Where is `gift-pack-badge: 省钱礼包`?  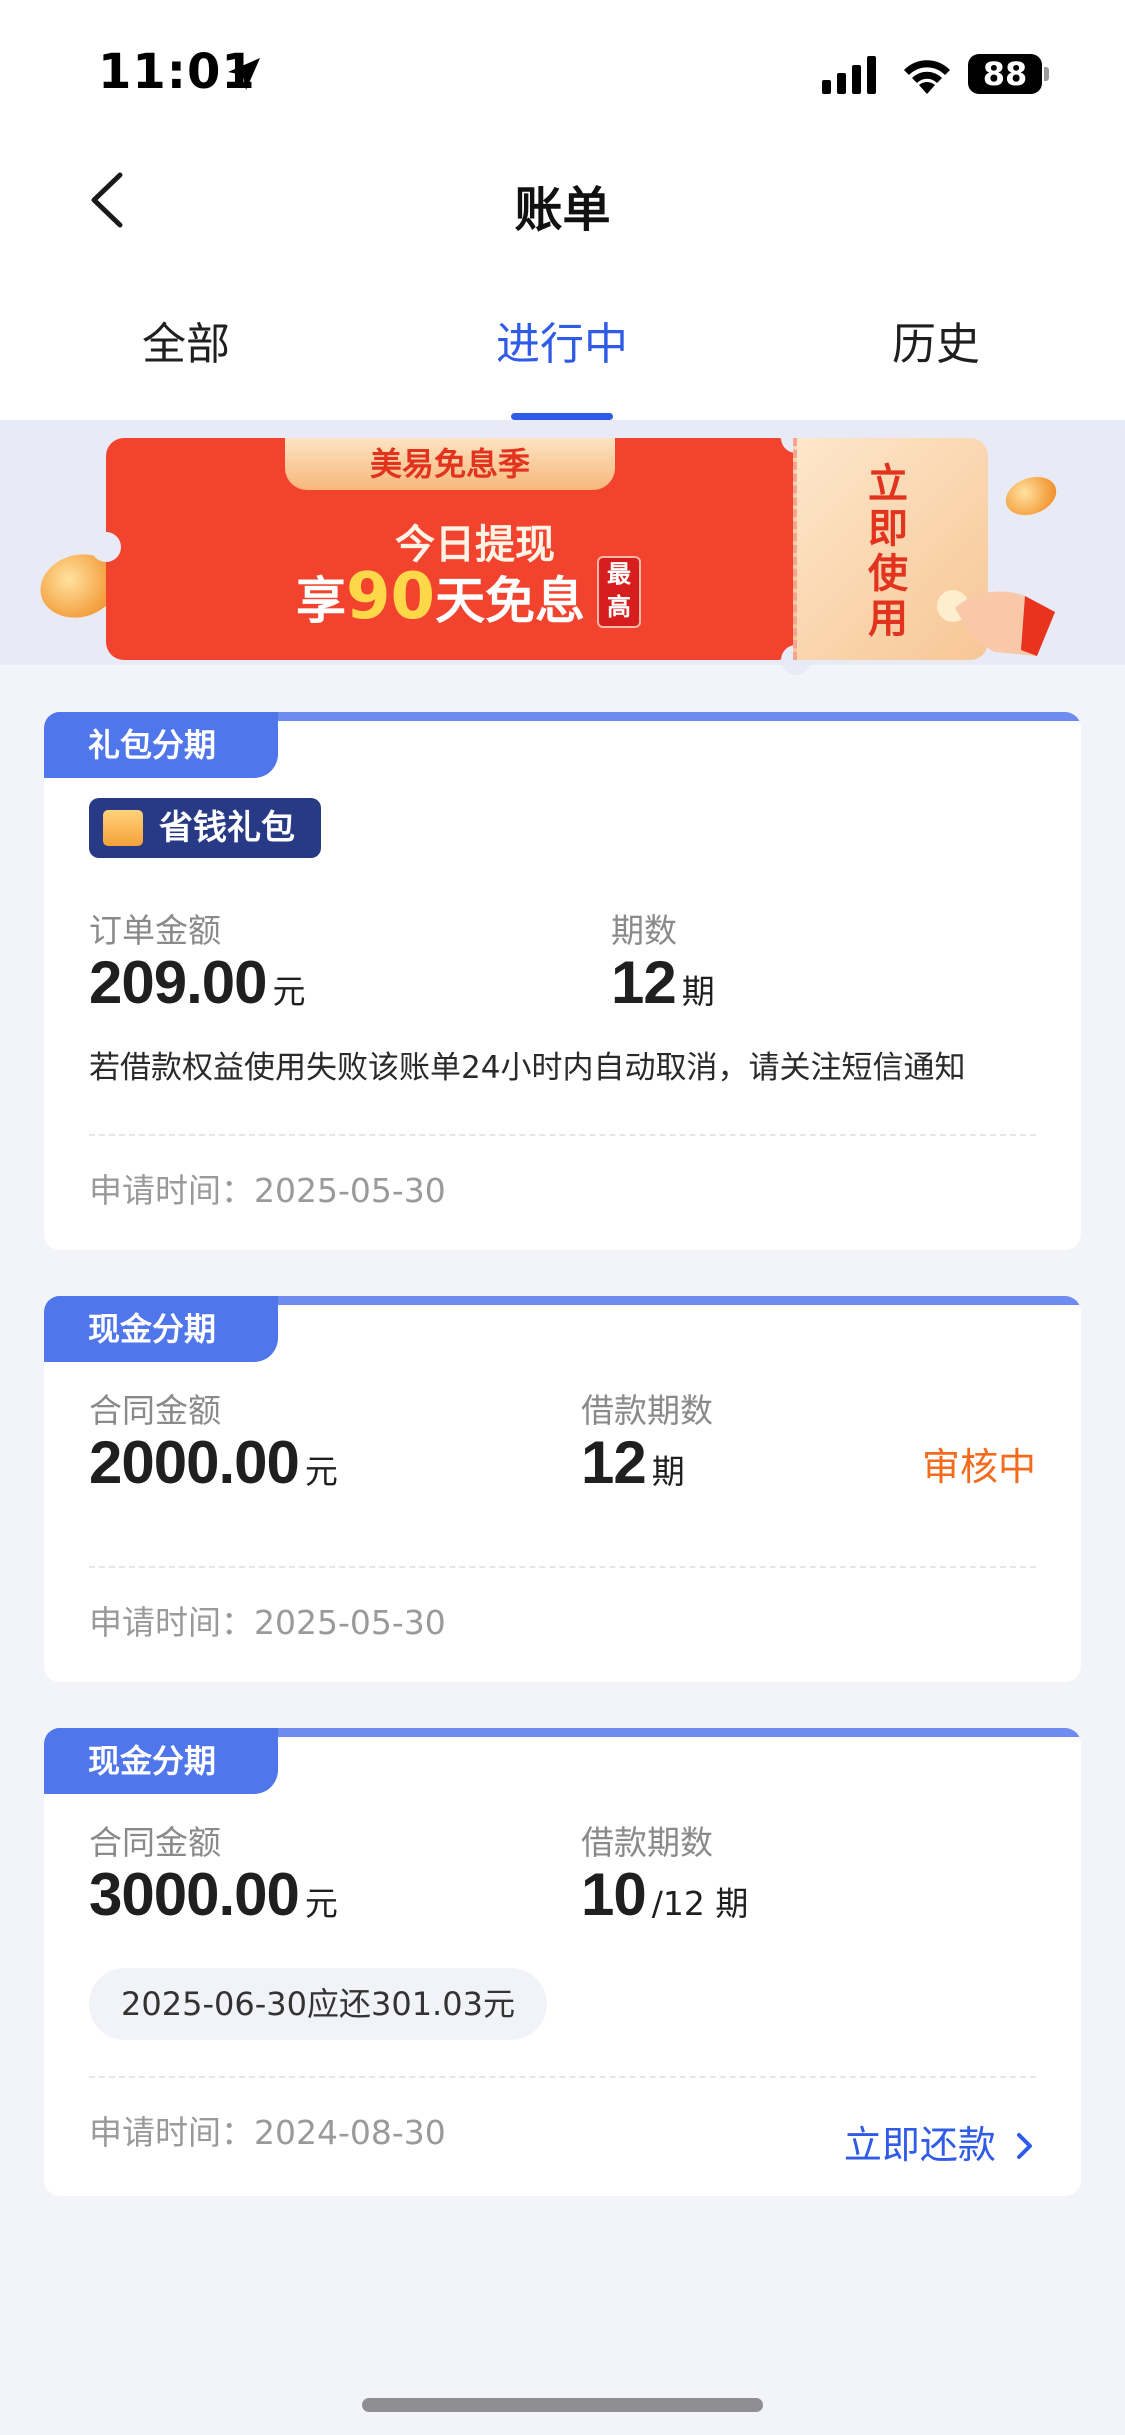 gift-pack-badge: 省钱礼包 is located at coordinates (205, 828).